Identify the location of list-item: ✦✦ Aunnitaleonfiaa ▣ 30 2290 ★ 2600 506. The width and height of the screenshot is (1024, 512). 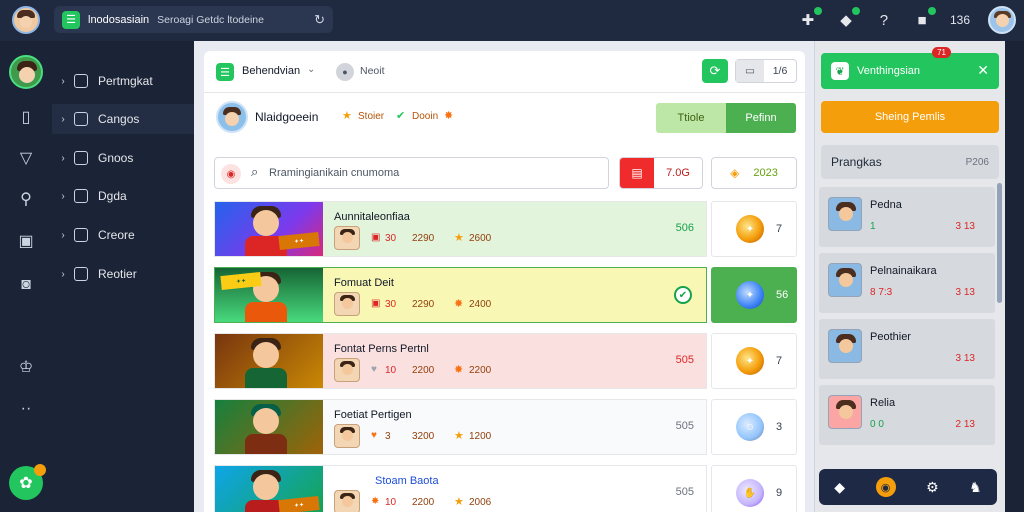
(460, 229).